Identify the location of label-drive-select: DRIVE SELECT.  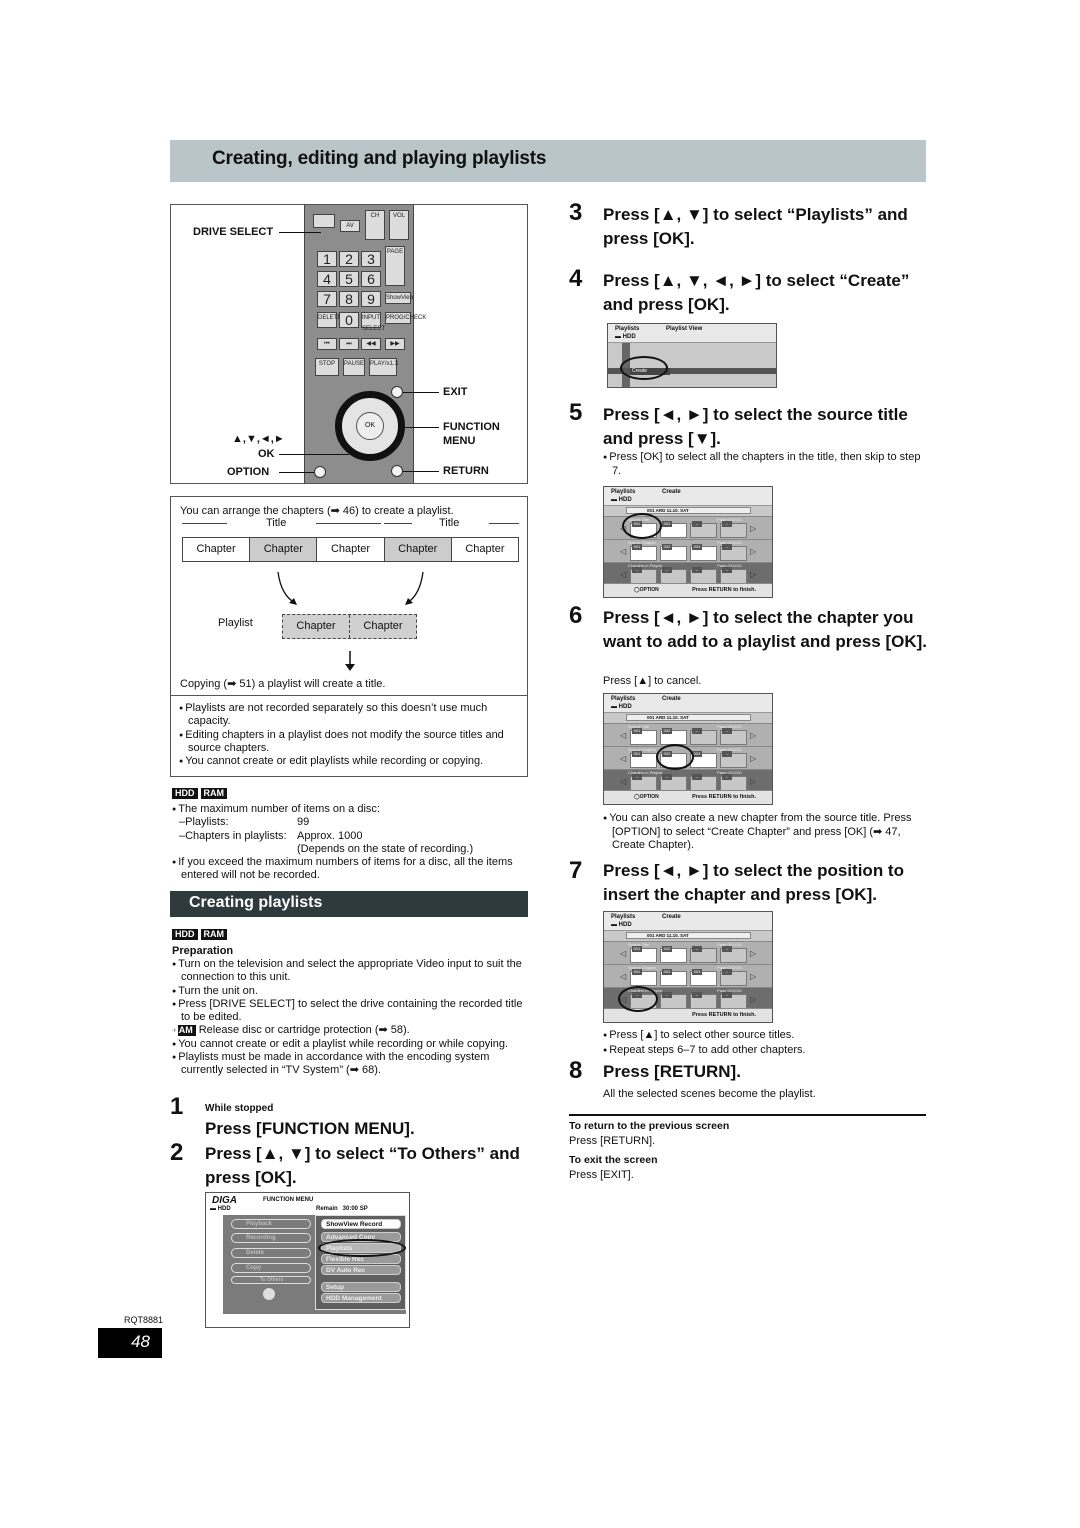
(233, 232).